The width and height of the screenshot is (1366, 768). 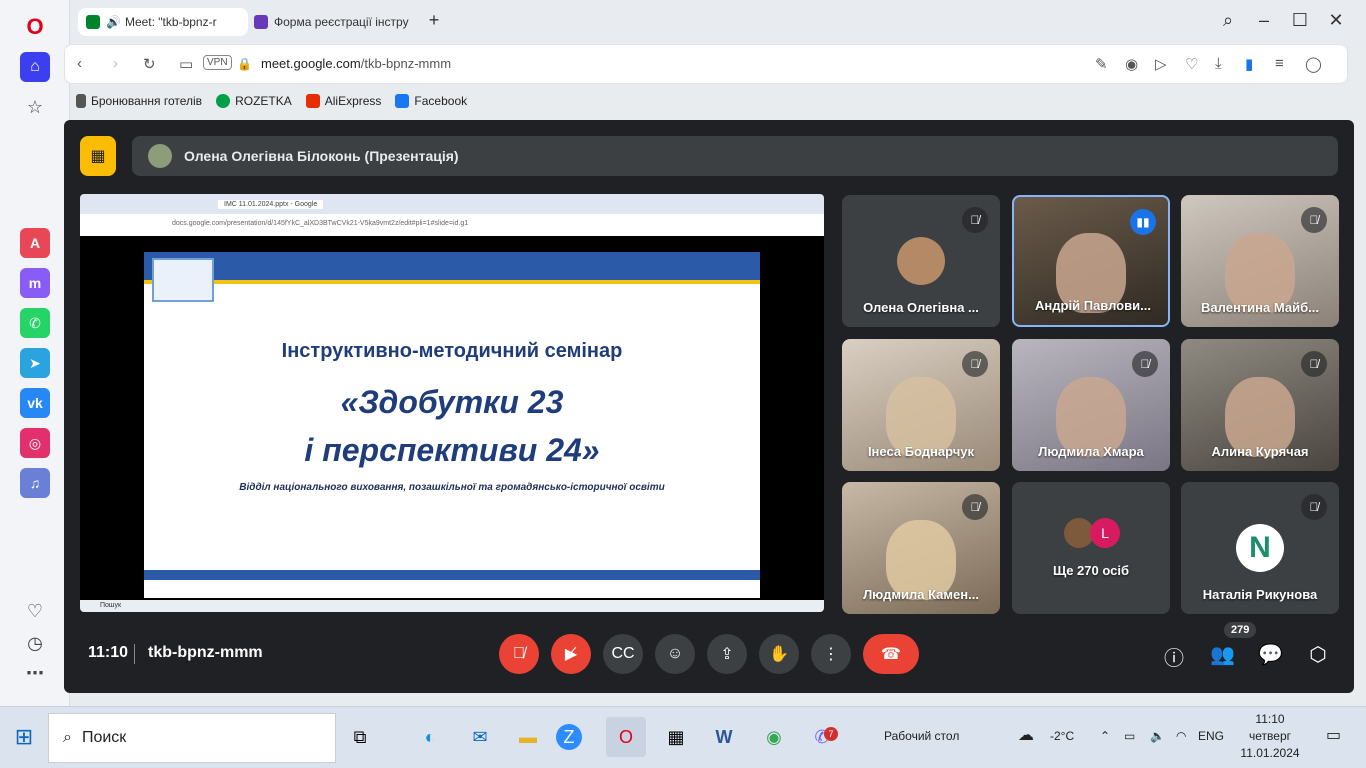 What do you see at coordinates (921, 736) in the screenshot?
I see `desktop-label: Рабочий стол` at bounding box center [921, 736].